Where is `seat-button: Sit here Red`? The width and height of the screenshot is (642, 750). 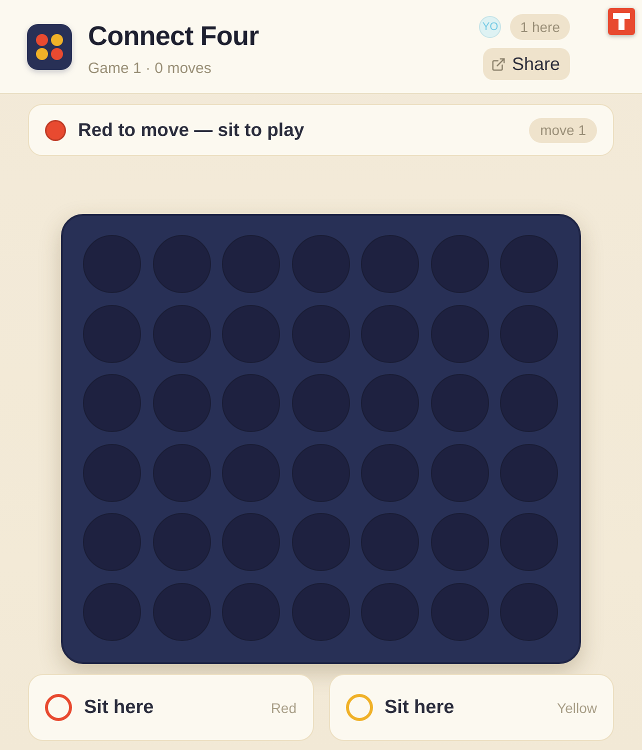 seat-button: Sit here Red is located at coordinates (171, 707).